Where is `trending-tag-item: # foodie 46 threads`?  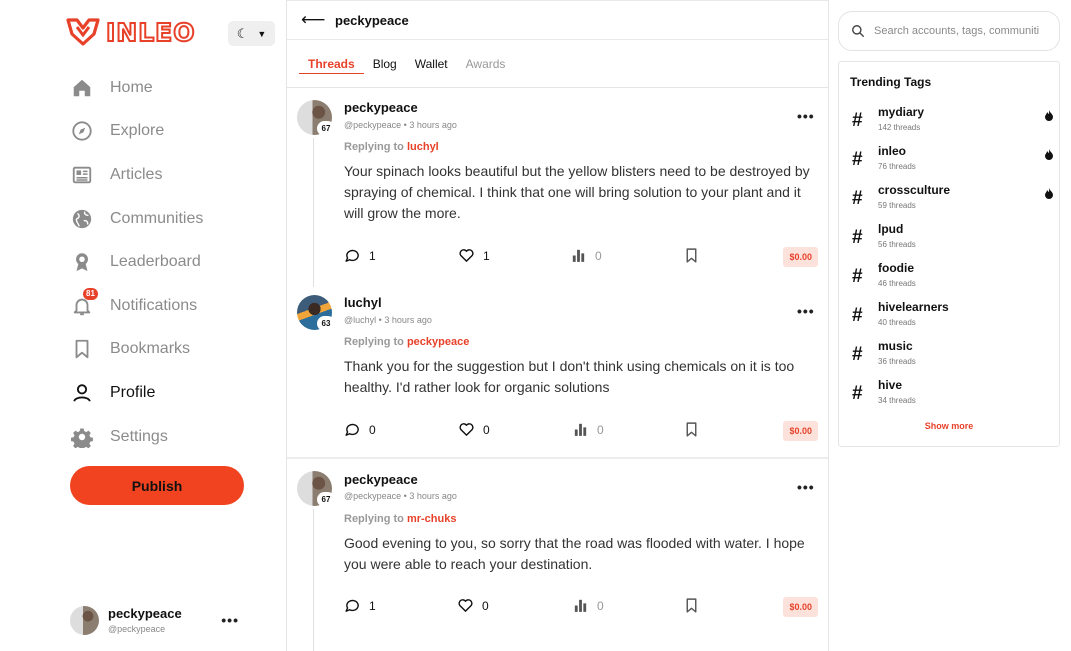 trending-tag-item: # foodie 46 threads is located at coordinates (952, 278).